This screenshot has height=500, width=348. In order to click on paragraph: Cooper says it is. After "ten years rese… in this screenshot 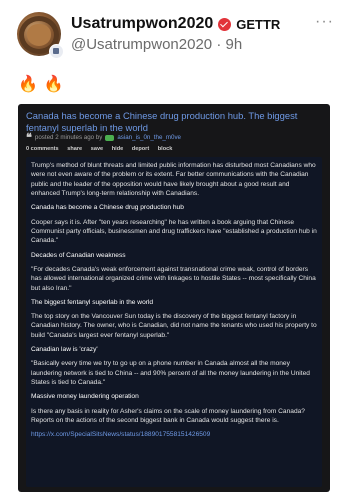, I will do `click(174, 231)`.